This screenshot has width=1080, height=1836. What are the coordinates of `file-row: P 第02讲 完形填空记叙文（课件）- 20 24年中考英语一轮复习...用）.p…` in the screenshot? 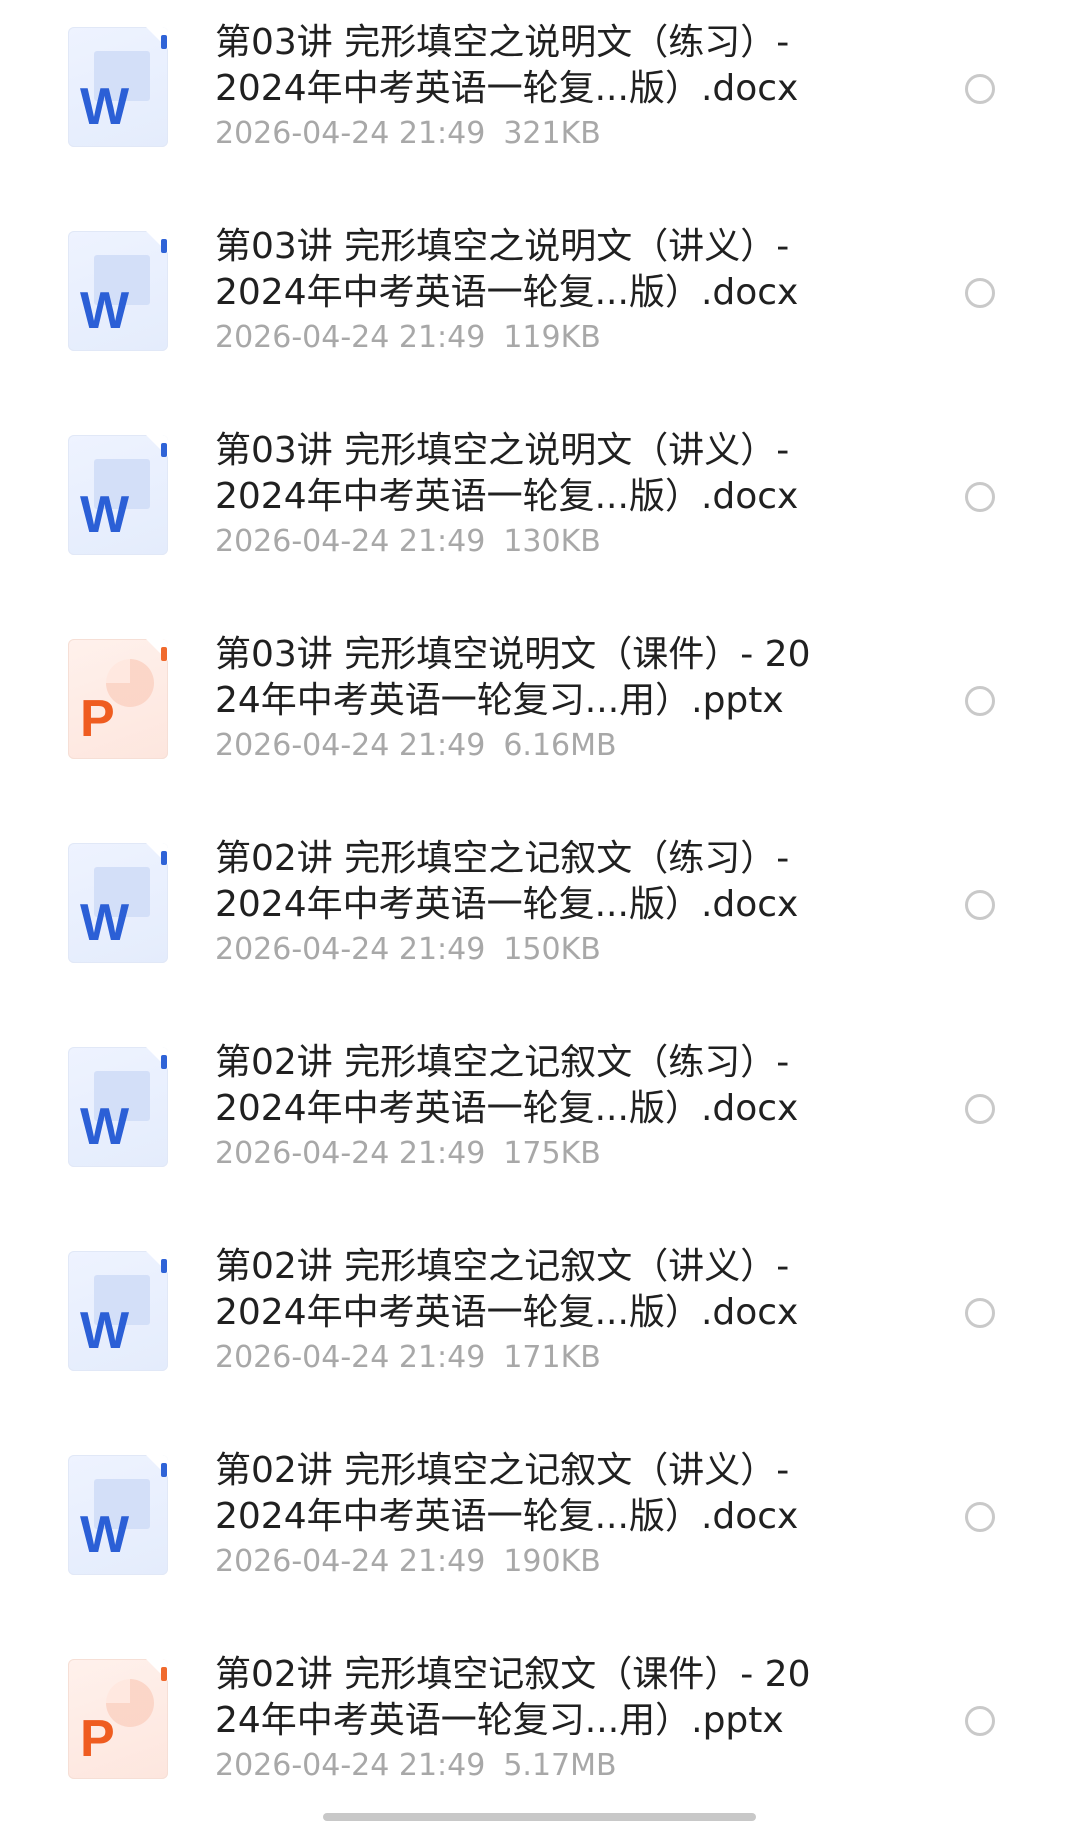 It's located at (540, 1734).